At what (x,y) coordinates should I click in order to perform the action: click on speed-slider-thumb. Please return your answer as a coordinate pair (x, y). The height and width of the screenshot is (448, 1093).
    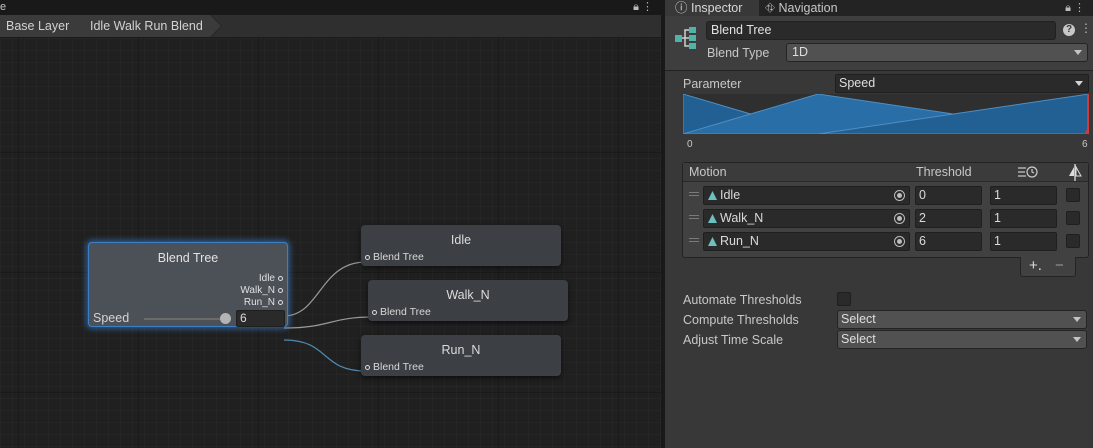
    Looking at the image, I should click on (225, 318).